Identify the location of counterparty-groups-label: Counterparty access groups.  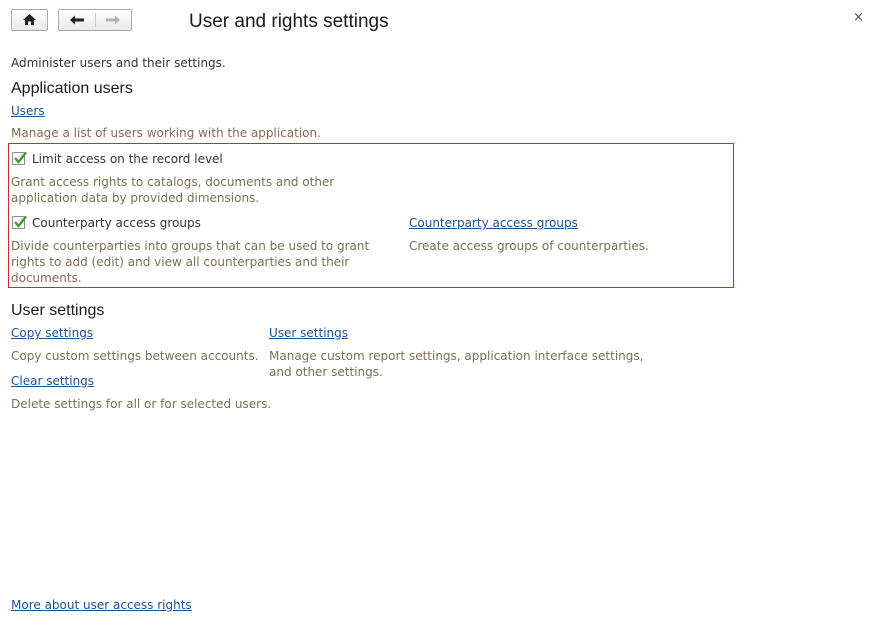
(116, 223).